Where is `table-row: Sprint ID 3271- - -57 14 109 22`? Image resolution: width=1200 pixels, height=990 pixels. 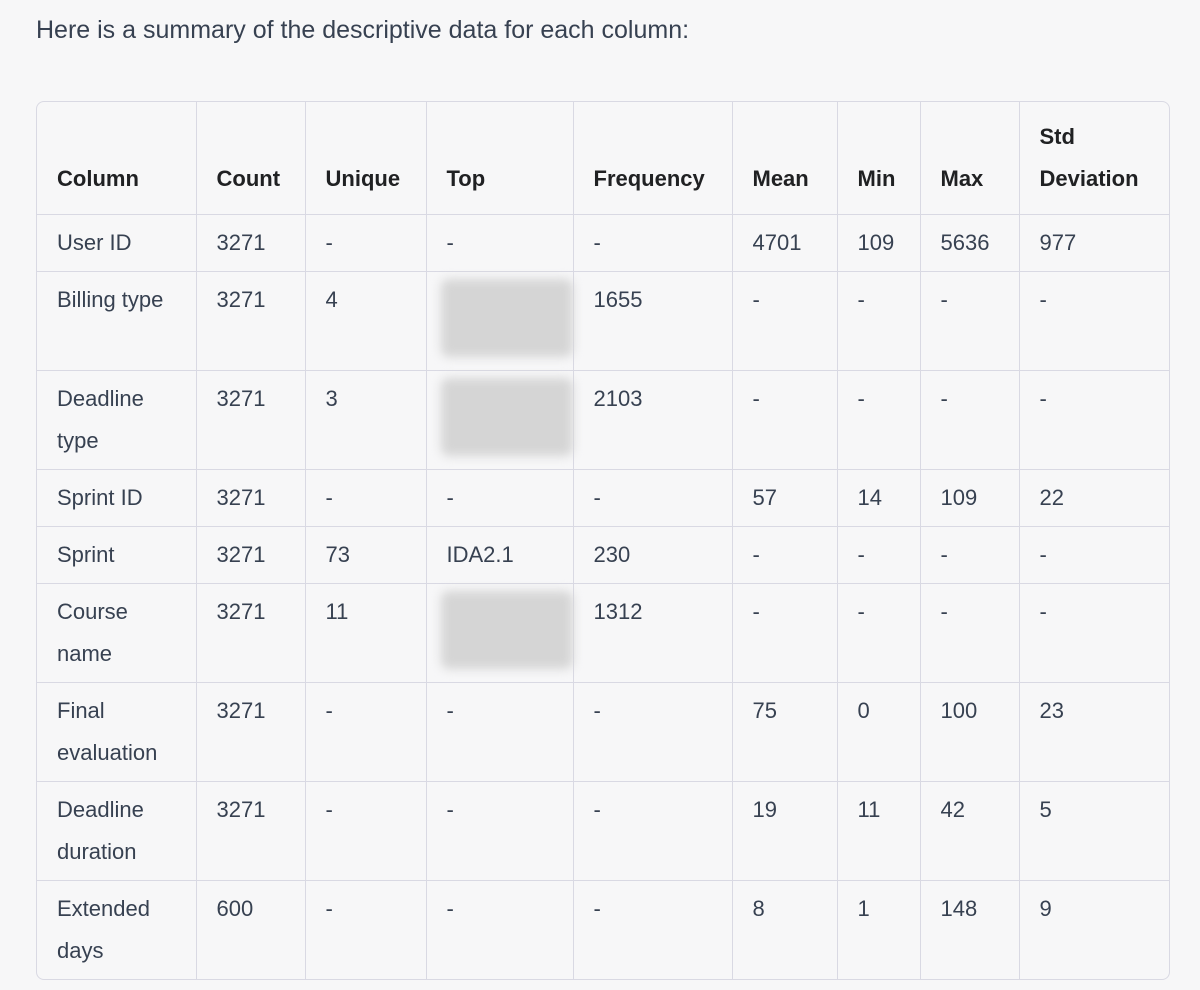 table-row: Sprint ID 3271- - -57 14 109 22 is located at coordinates (603, 498).